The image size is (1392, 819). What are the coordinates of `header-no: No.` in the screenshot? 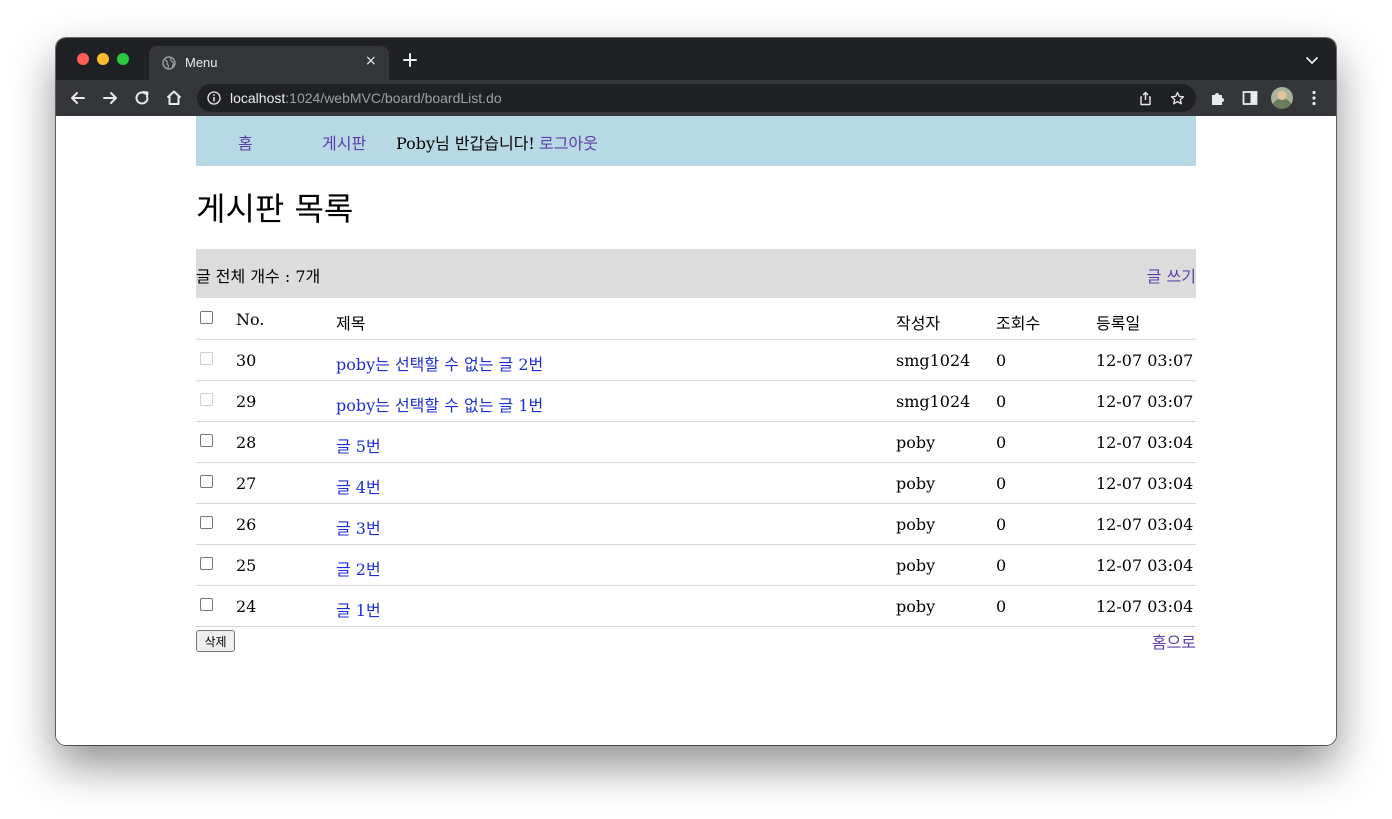 It's located at (250, 319).